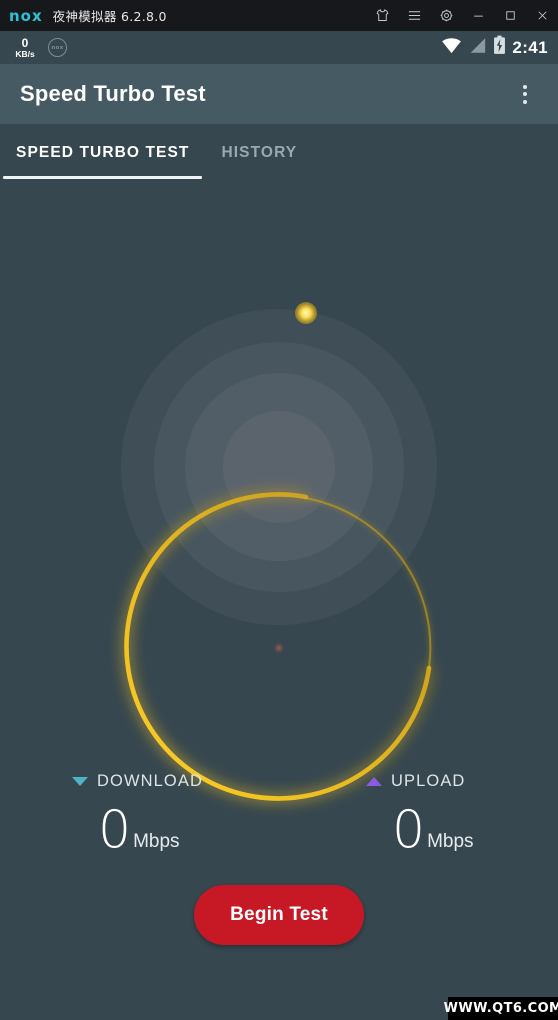 This screenshot has height=1020, width=558. I want to click on network-speed-indicator: 0 KB/s, so click(25, 48).